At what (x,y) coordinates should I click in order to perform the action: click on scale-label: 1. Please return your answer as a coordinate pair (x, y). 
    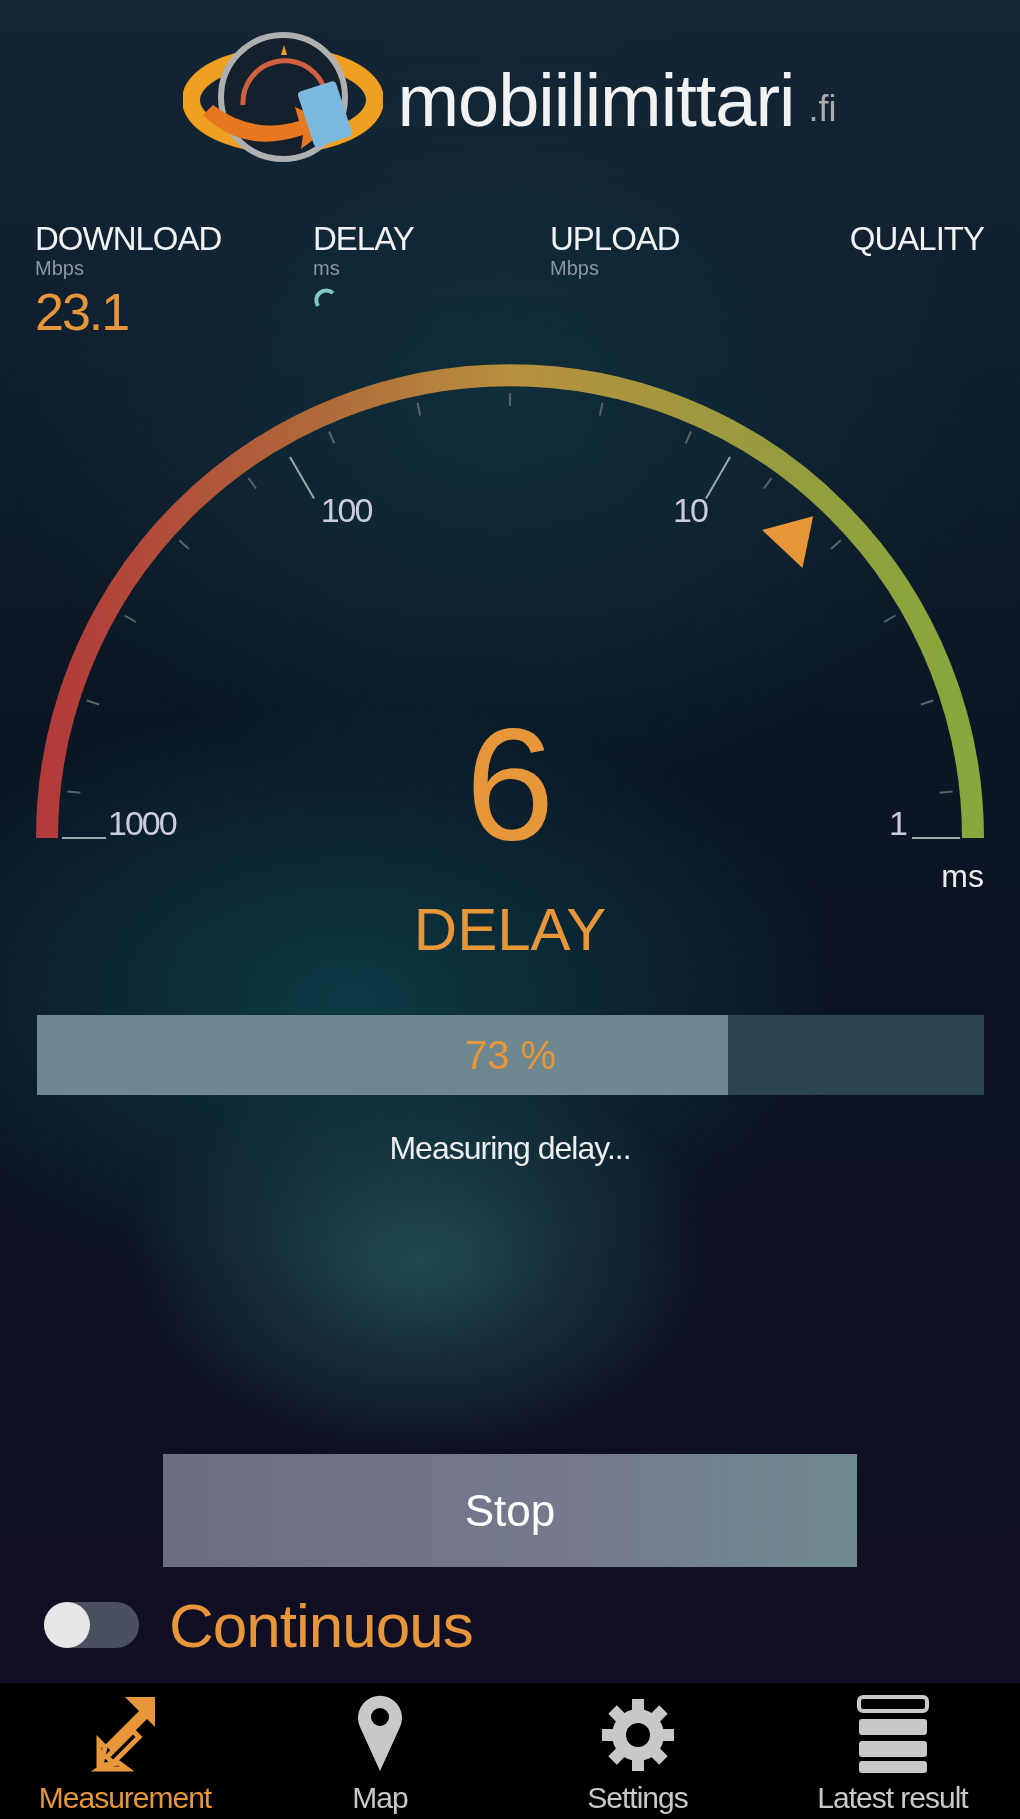
    Looking at the image, I should click on (898, 823).